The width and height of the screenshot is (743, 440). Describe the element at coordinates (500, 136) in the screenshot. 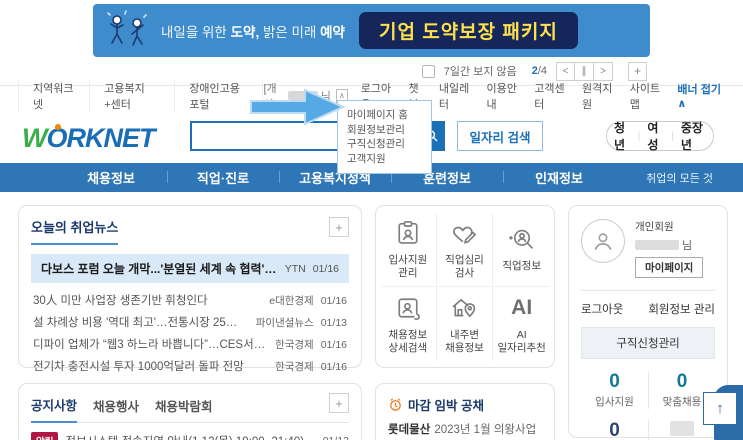

I see `job-search-button: 일자리 검색` at that location.